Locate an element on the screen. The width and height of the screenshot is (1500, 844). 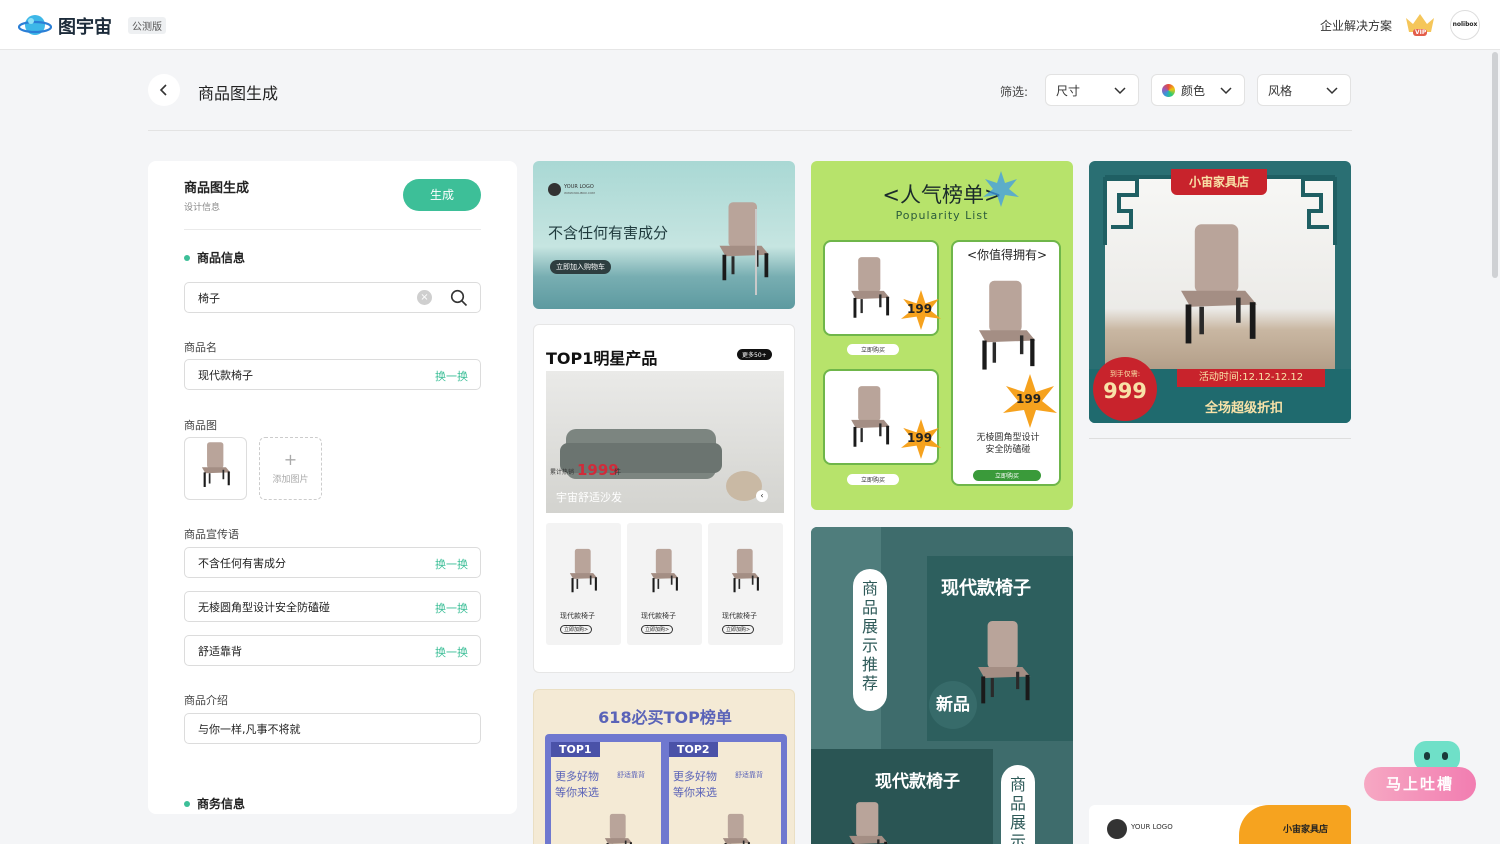
back-button is located at coordinates (164, 90).